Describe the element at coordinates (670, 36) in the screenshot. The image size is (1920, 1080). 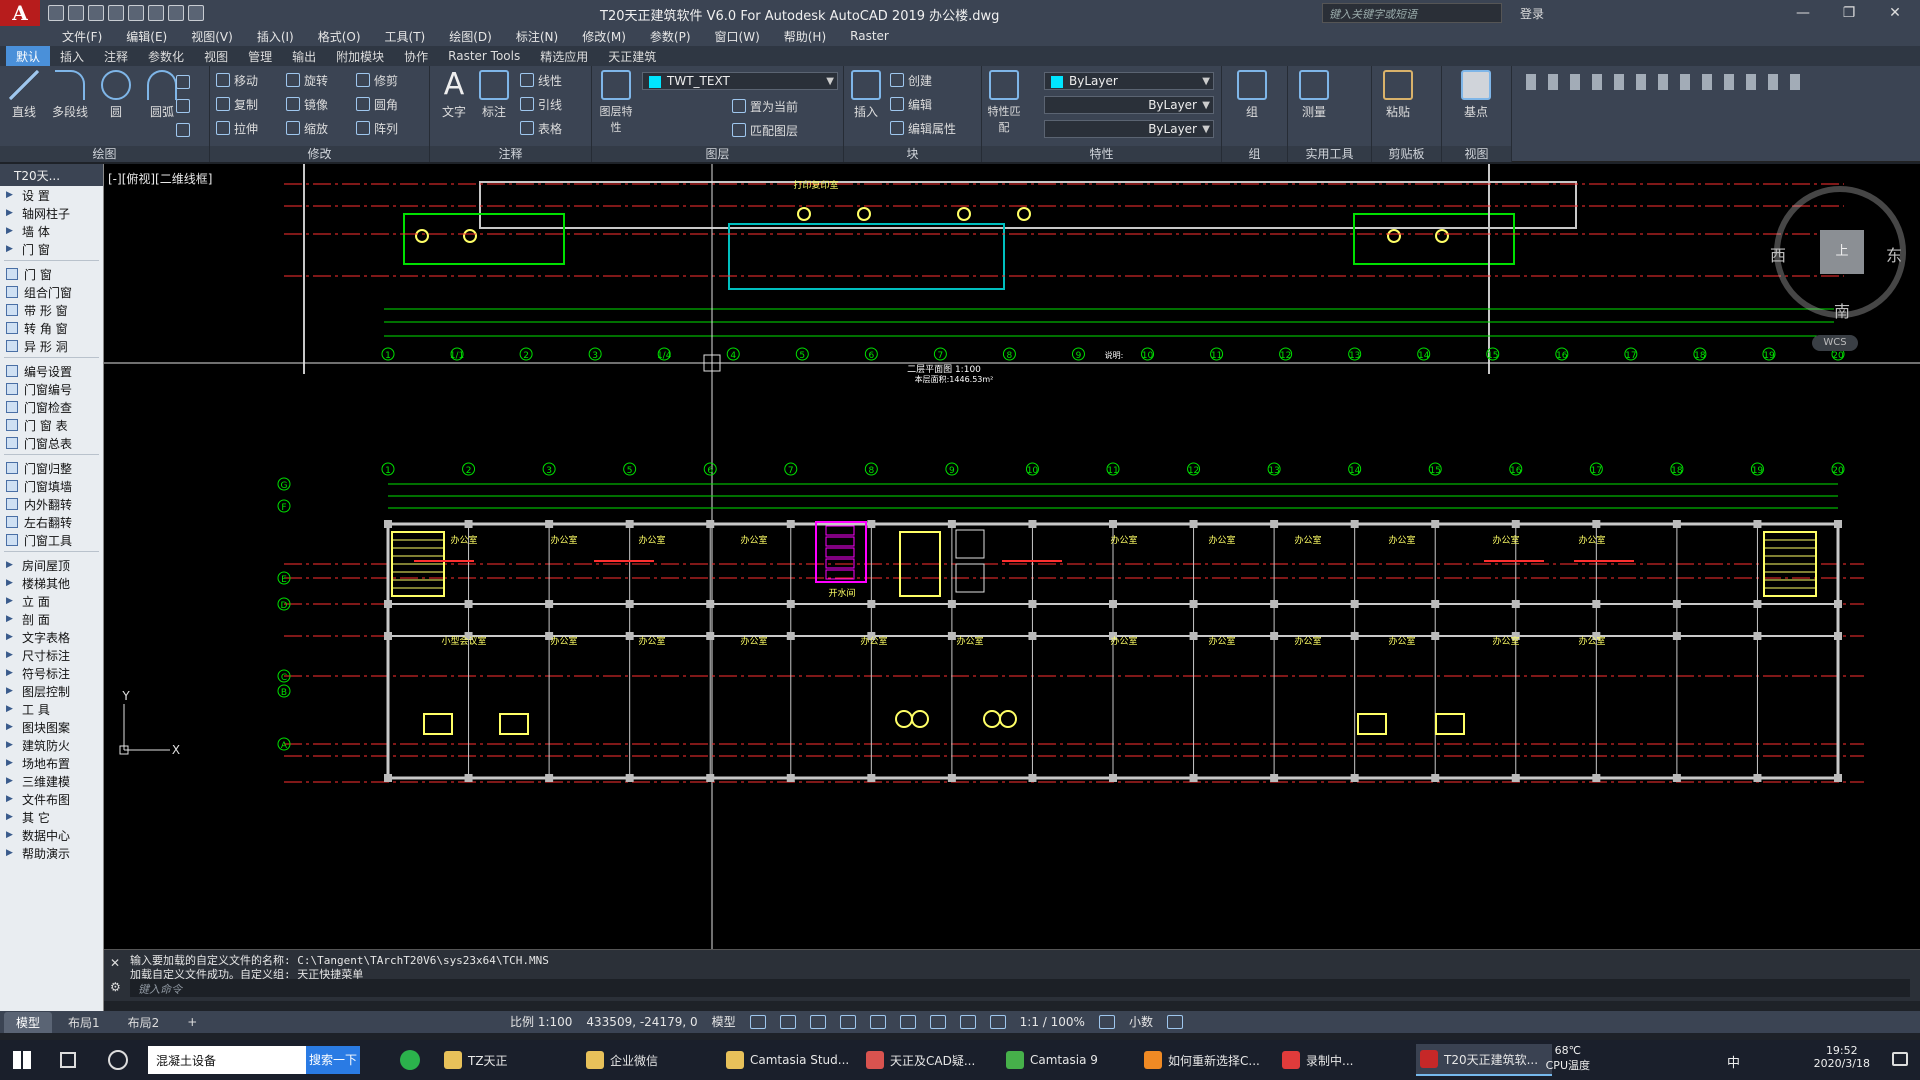
I see `menu-item-9: 参数(P)` at that location.